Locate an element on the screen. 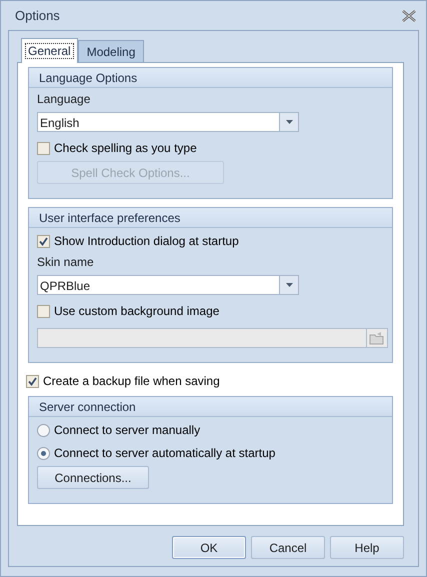  dialog-button: OK is located at coordinates (209, 547).